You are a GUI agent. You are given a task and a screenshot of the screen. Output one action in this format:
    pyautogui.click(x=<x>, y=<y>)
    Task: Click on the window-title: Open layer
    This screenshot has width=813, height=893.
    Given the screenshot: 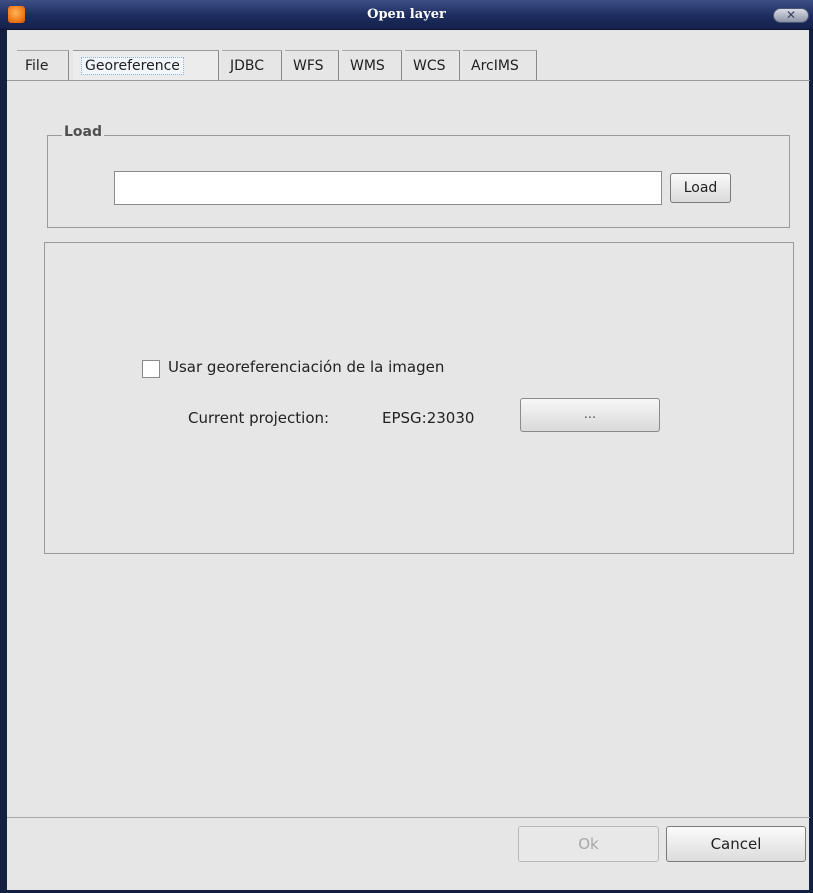 What is the action you would take?
    pyautogui.click(x=406, y=14)
    